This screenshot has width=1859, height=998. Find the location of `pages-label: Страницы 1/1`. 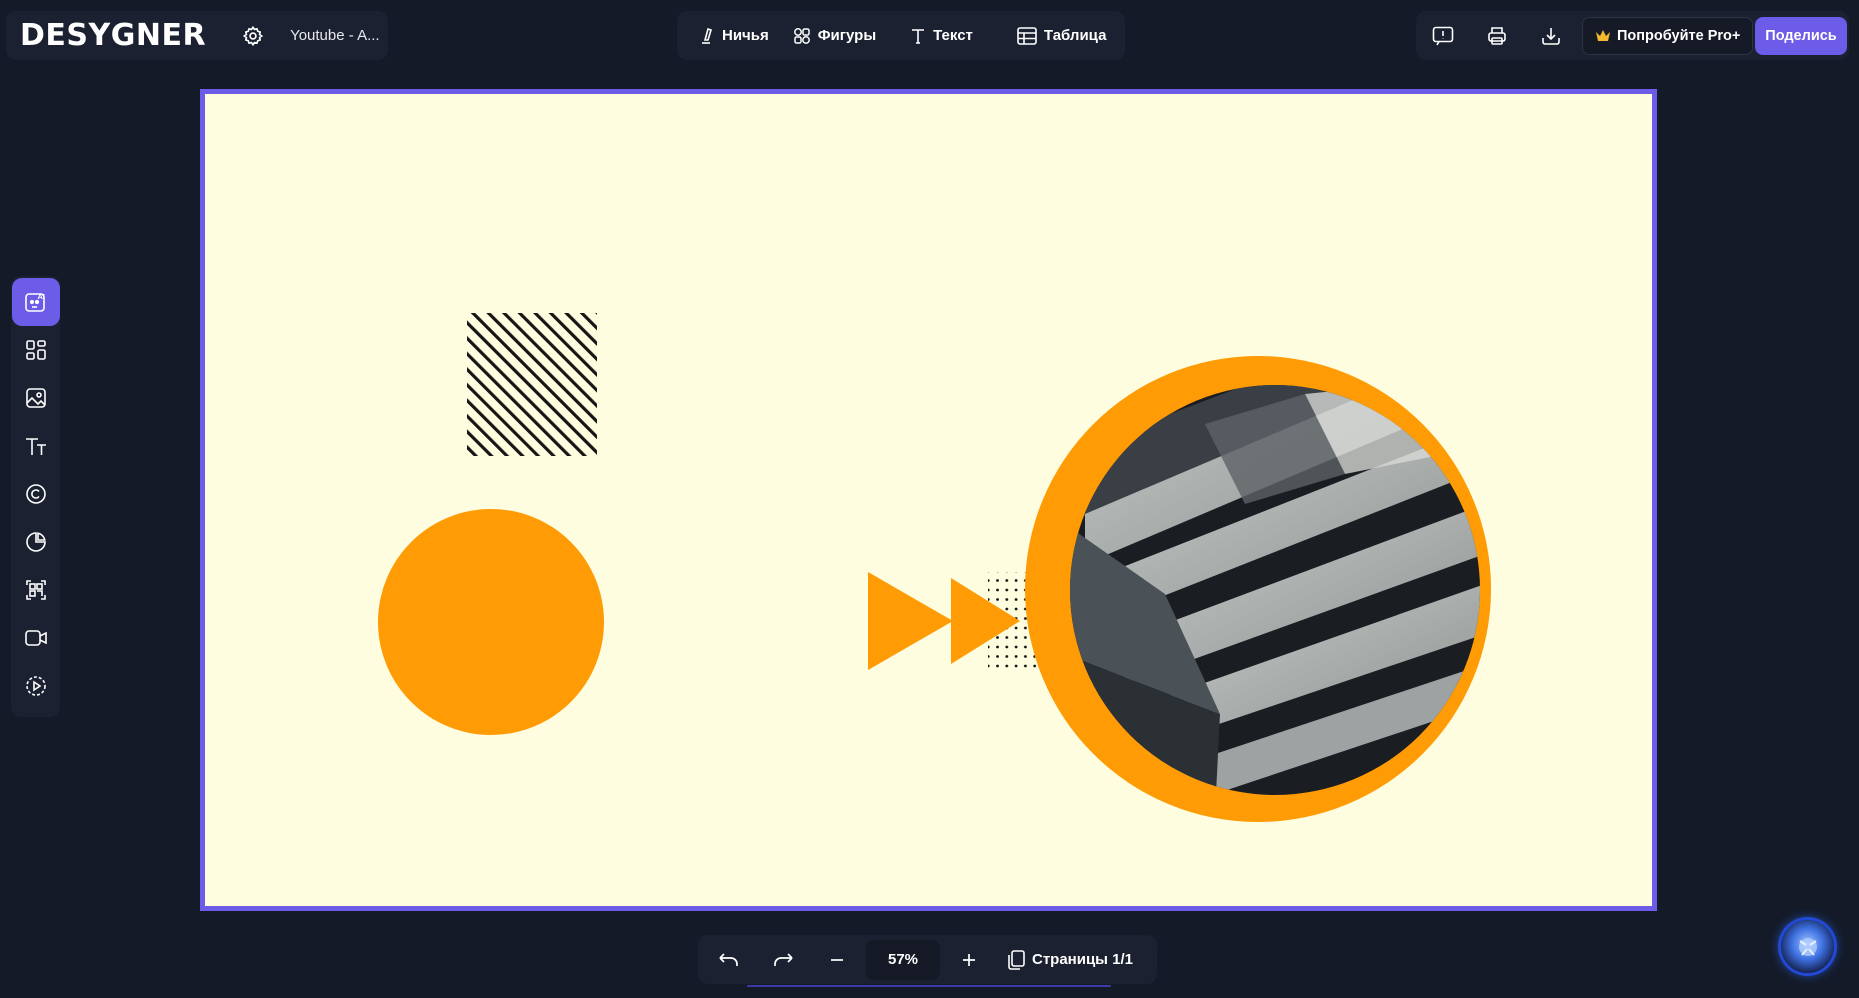

pages-label: Страницы 1/1 is located at coordinates (1083, 959).